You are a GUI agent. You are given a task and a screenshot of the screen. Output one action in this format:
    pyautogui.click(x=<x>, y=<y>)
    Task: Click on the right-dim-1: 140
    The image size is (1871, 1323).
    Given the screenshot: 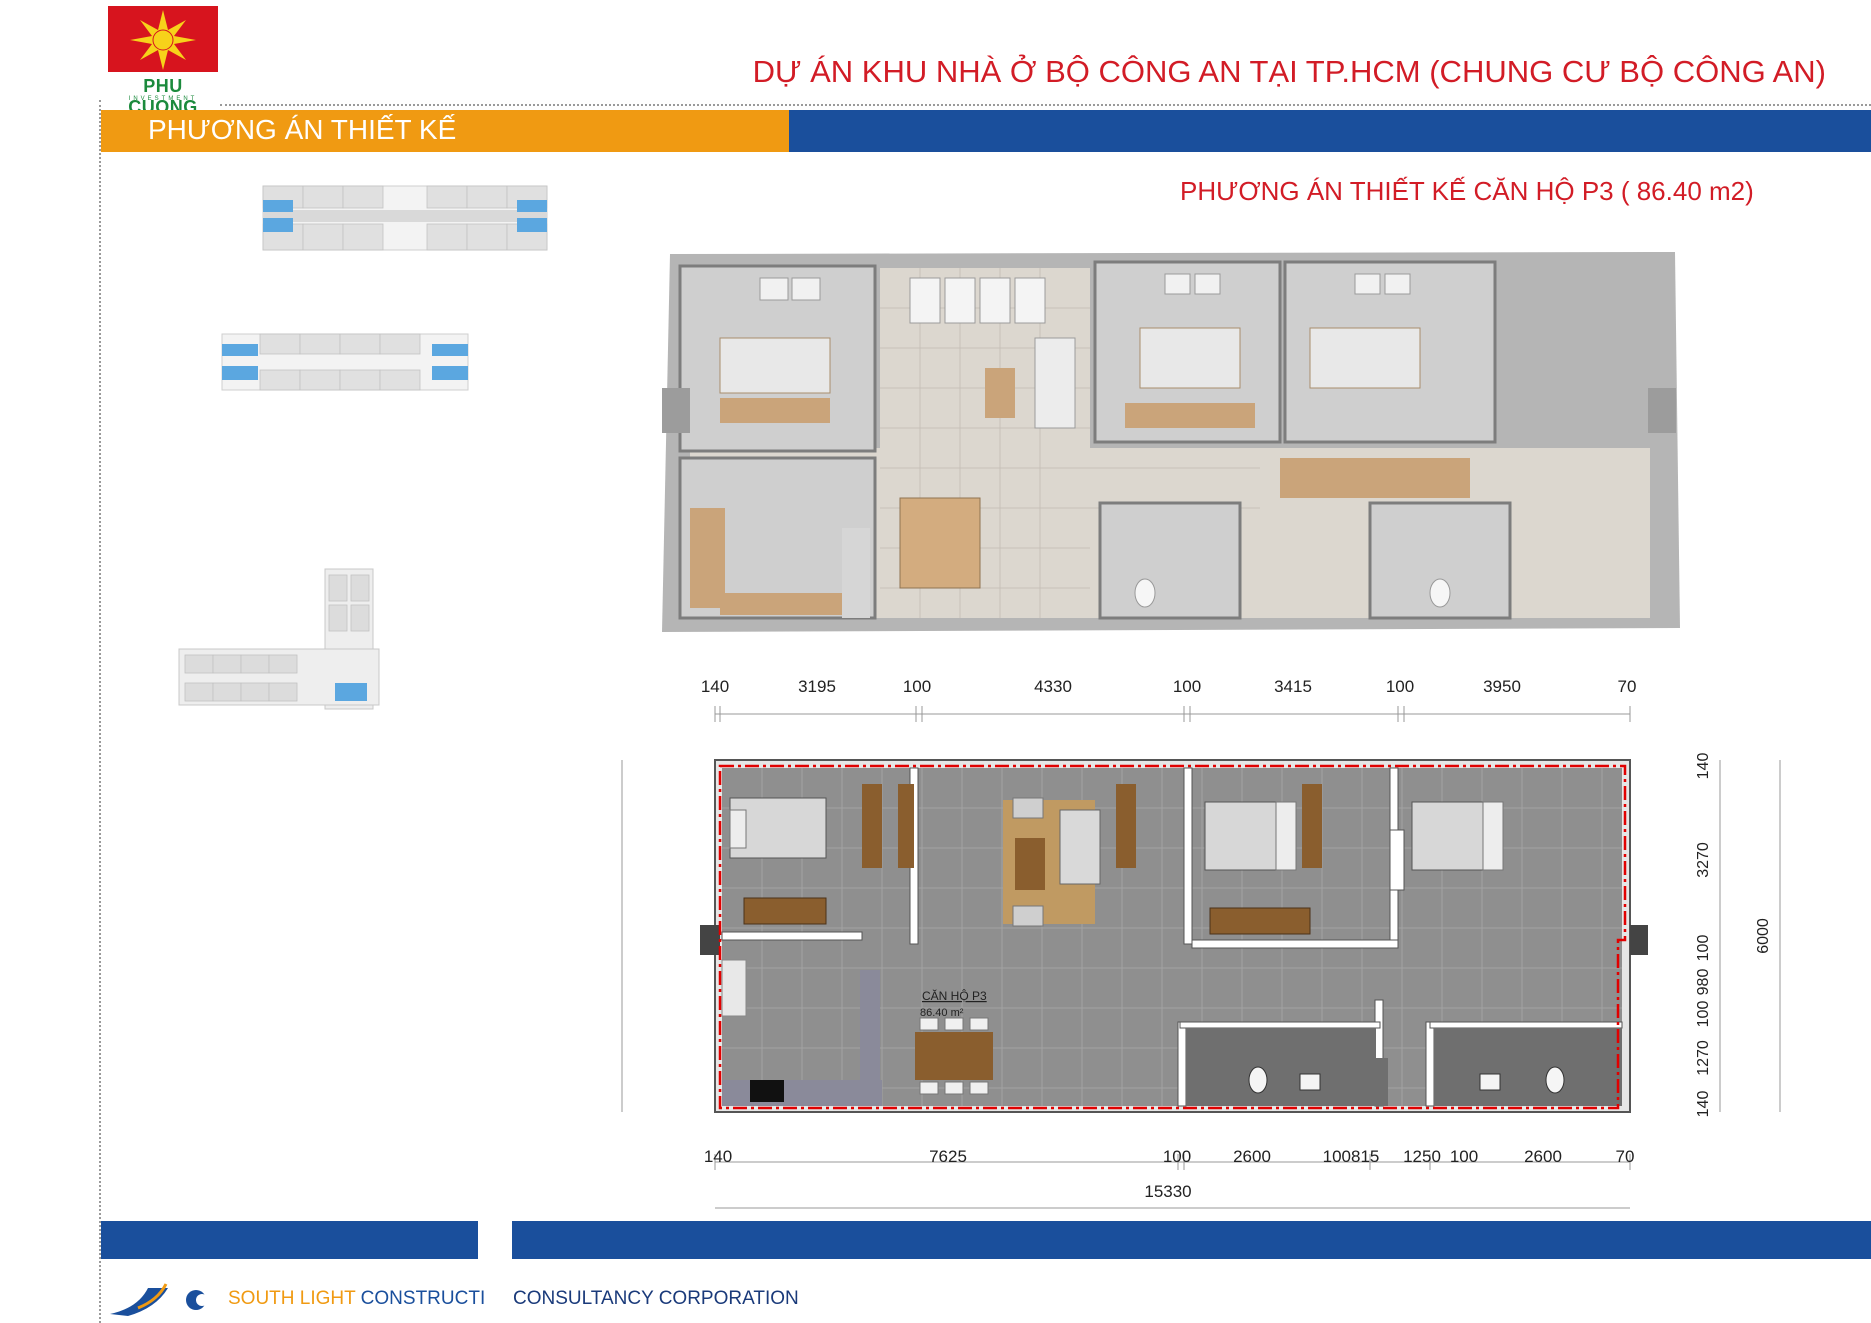 What is the action you would take?
    pyautogui.click(x=1703, y=766)
    